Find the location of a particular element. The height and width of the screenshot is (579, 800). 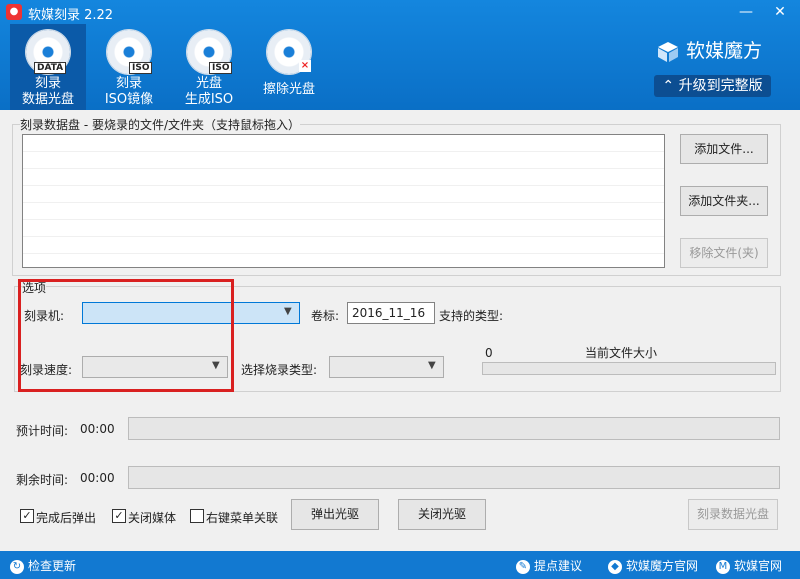

brand: 软媒魔方 is located at coordinates (709, 50).